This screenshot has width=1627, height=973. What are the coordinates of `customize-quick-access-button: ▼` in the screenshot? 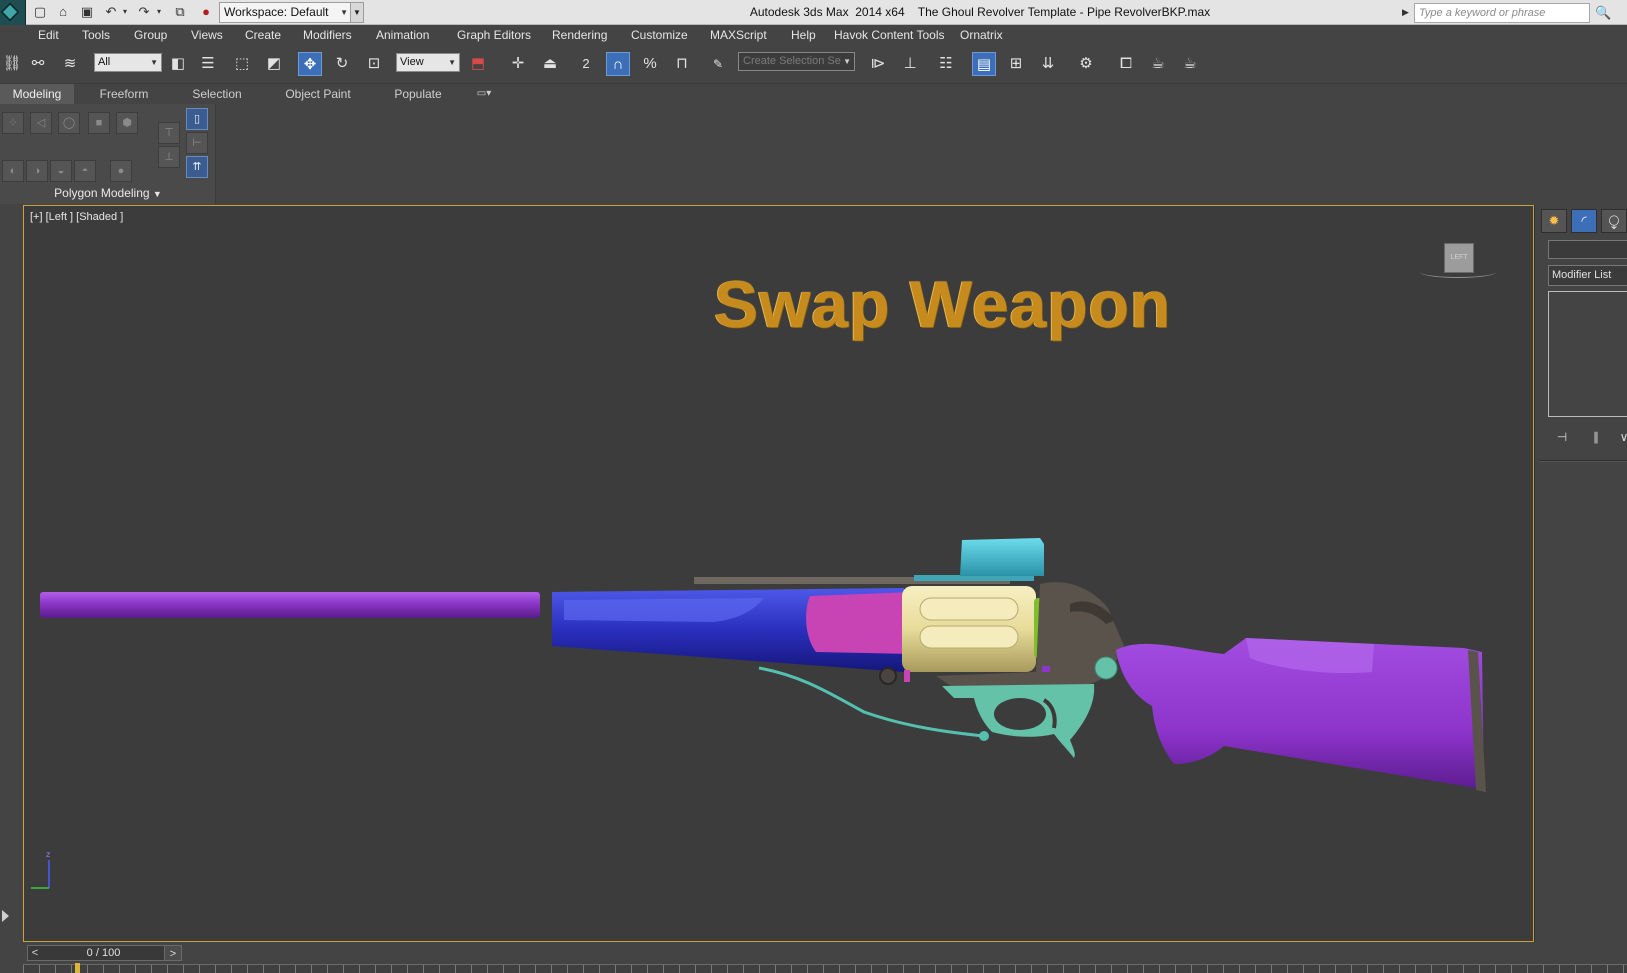 It's located at (357, 12).